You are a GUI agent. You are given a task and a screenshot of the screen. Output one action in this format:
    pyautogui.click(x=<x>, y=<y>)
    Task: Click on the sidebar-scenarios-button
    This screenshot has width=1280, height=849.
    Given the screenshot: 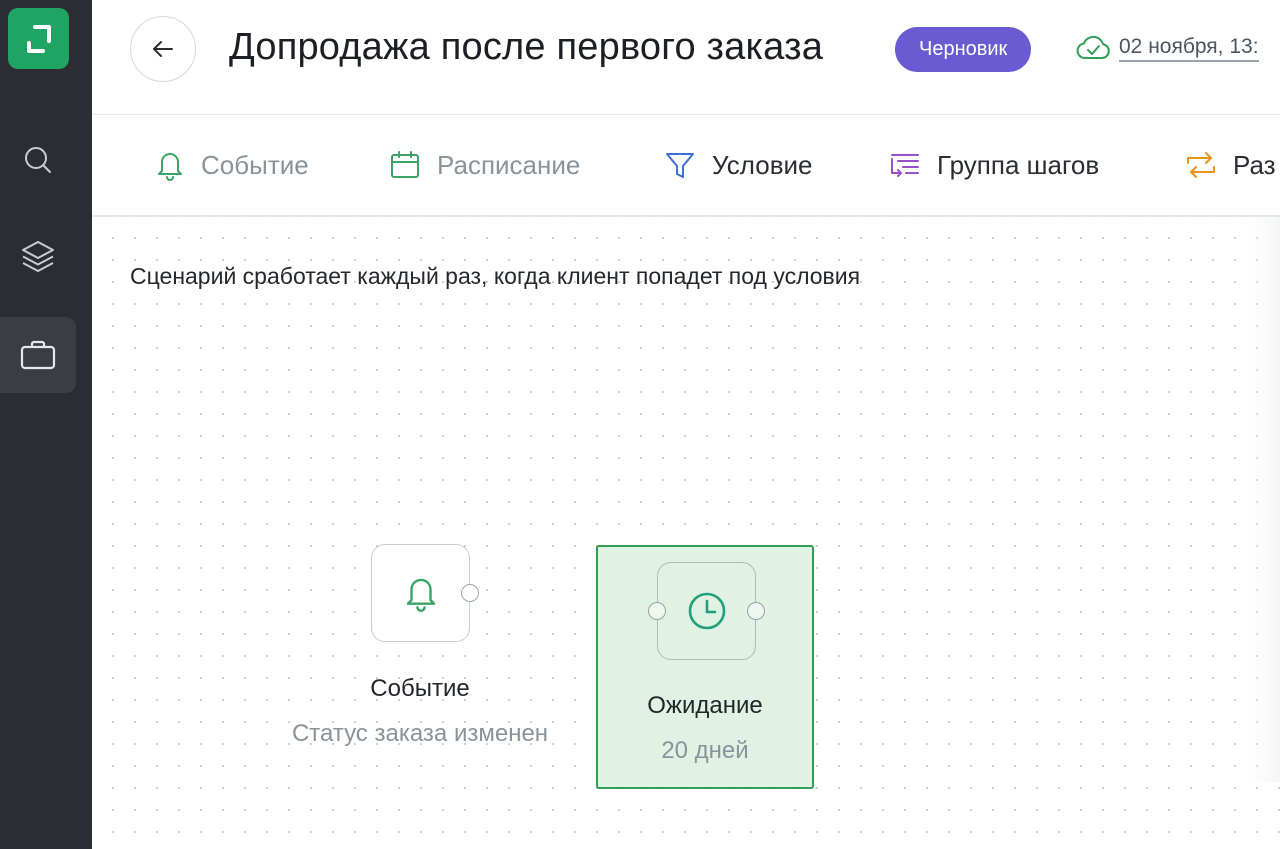 What is the action you would take?
    pyautogui.click(x=38, y=355)
    